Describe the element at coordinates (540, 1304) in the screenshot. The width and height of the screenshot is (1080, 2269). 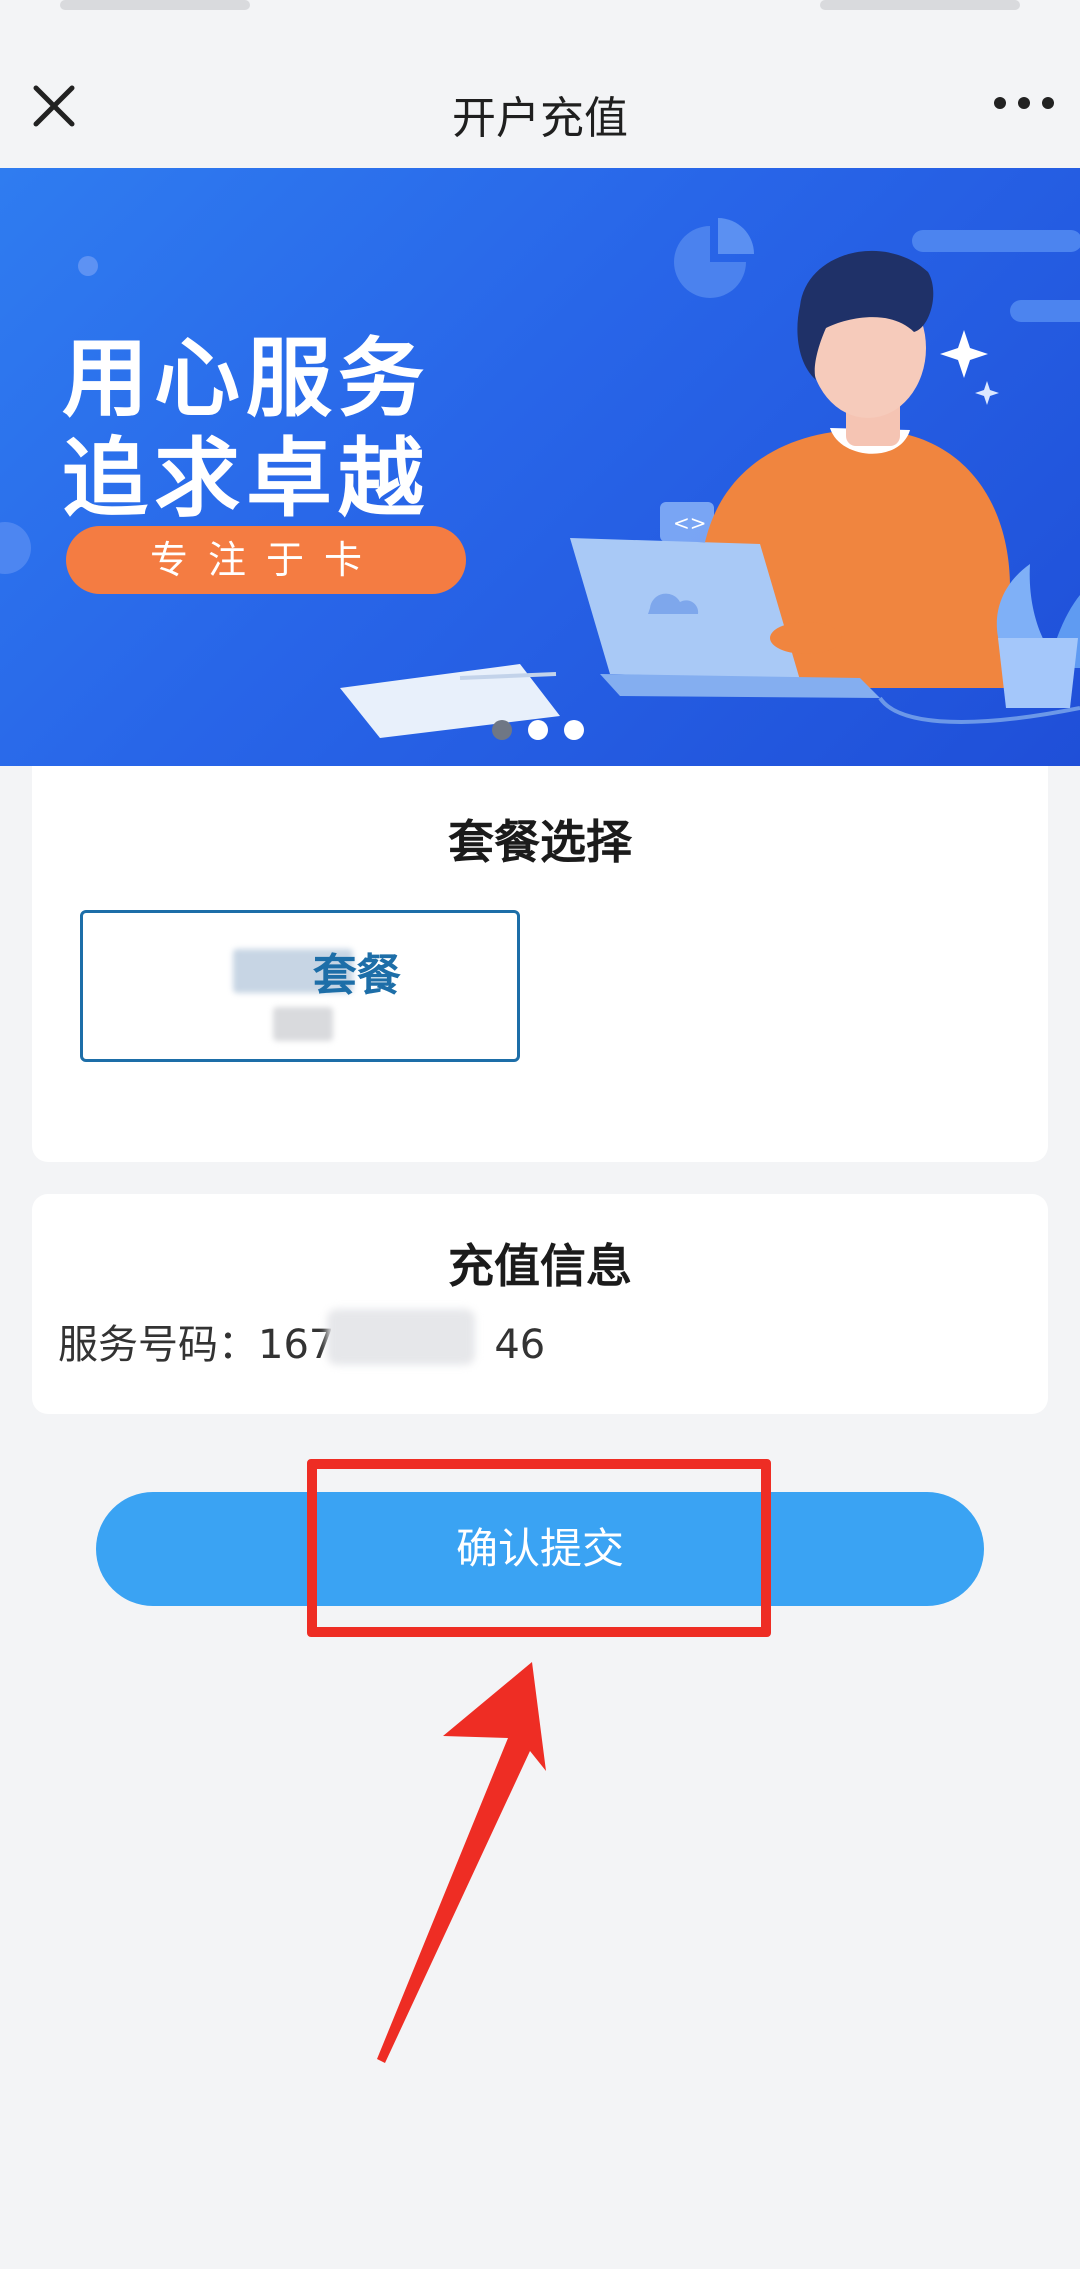
I see `recharge-info-card: 充值信息 服务号码：167 46` at that location.